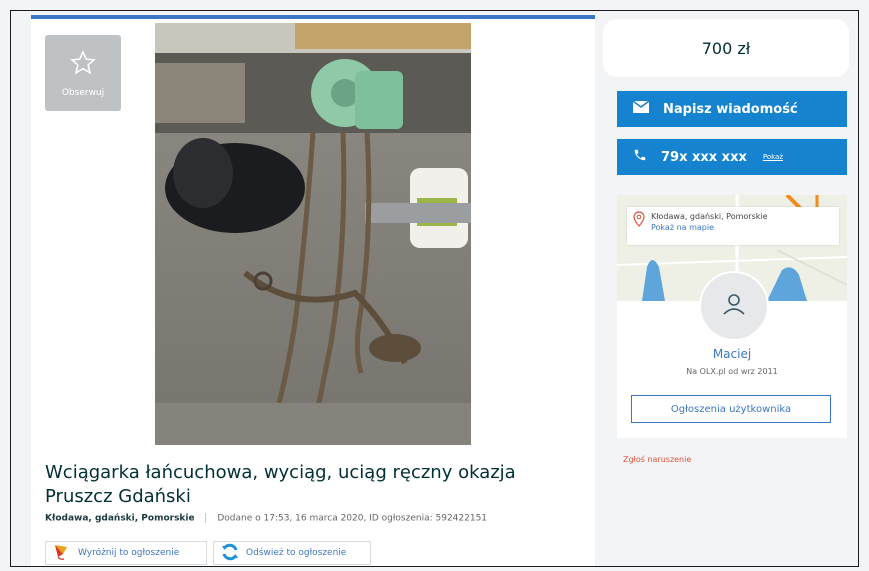 The image size is (869, 571). I want to click on seller-name: Maciej, so click(732, 354).